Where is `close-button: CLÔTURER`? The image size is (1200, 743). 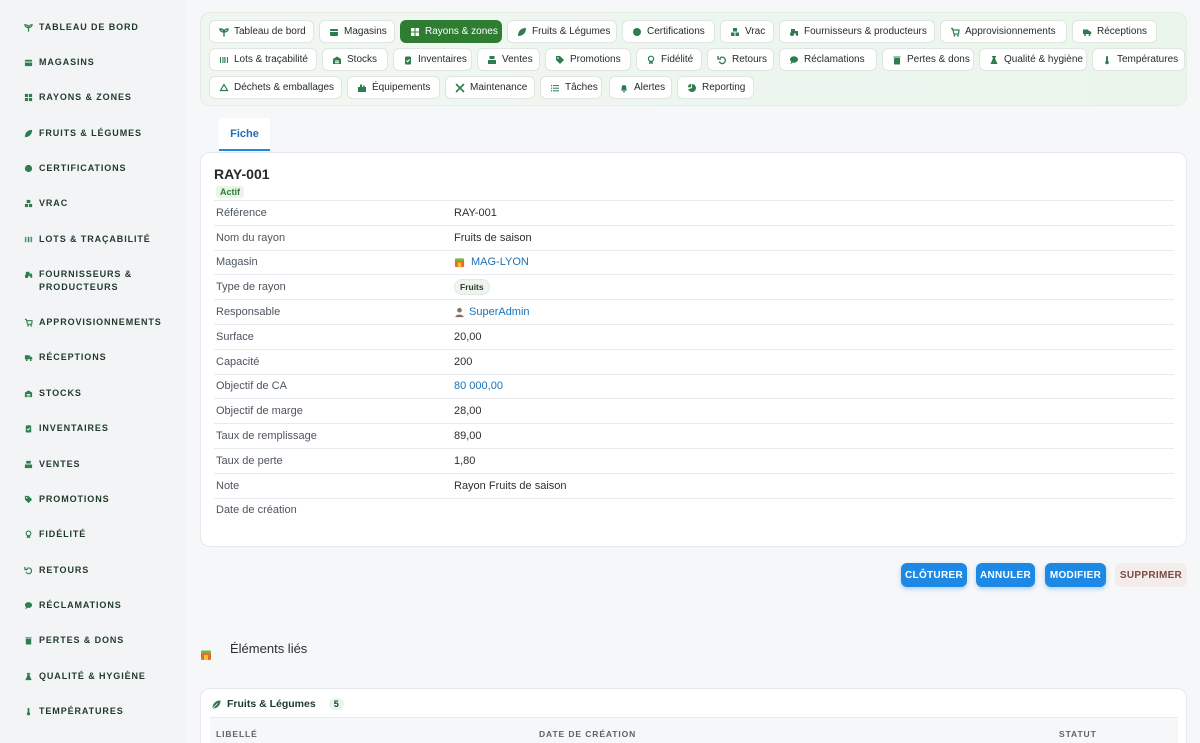
close-button: CLÔTURER is located at coordinates (934, 575).